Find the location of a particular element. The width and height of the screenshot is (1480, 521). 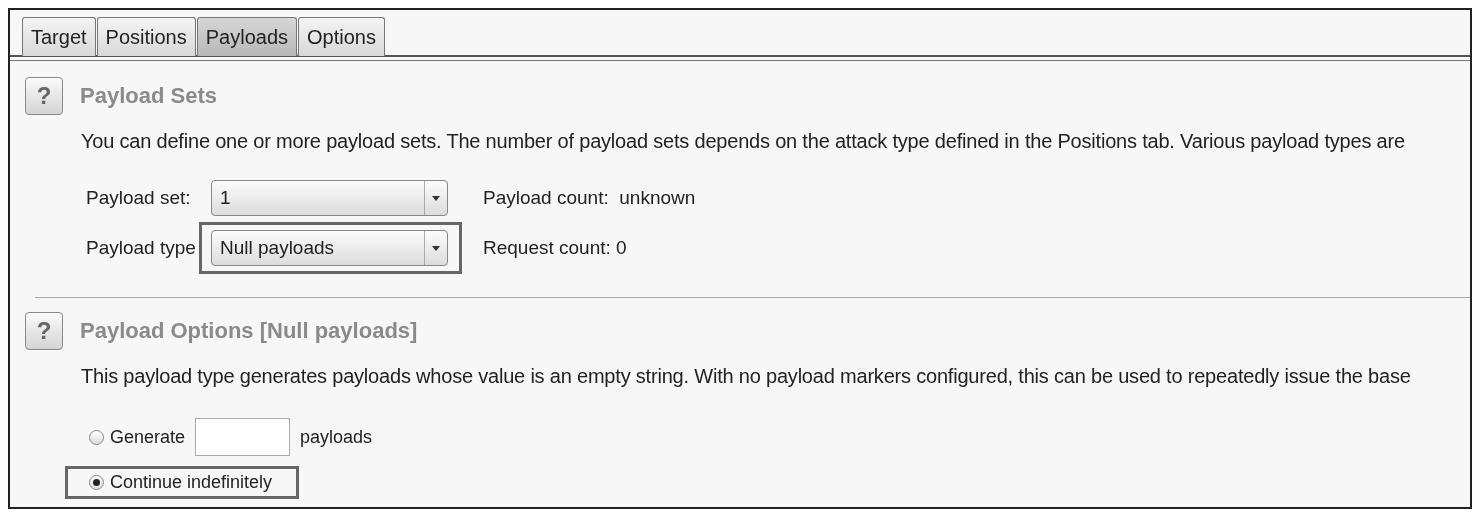

tab: Options is located at coordinates (341, 36).